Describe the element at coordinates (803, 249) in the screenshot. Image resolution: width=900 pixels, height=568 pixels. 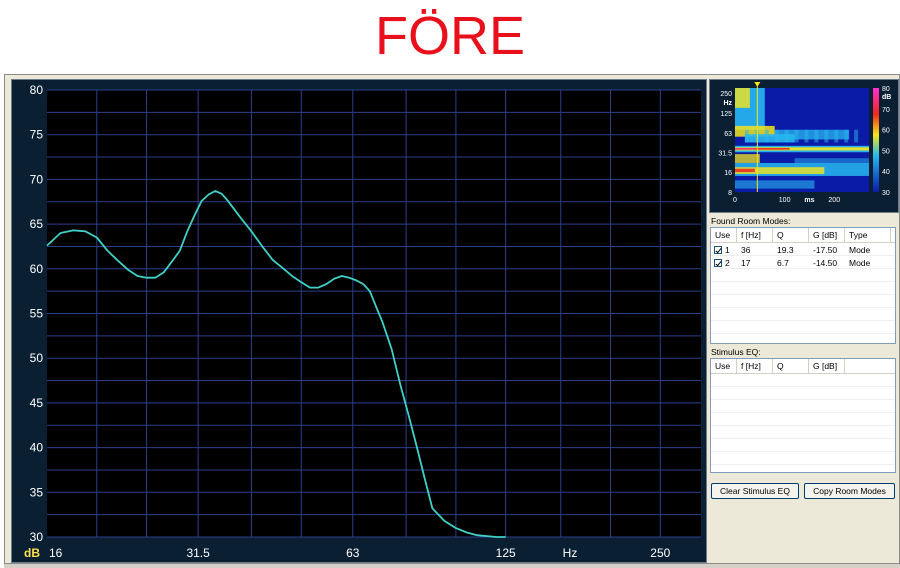
I see `table-row: 1 36 19.3 -17.50 Mode` at that location.